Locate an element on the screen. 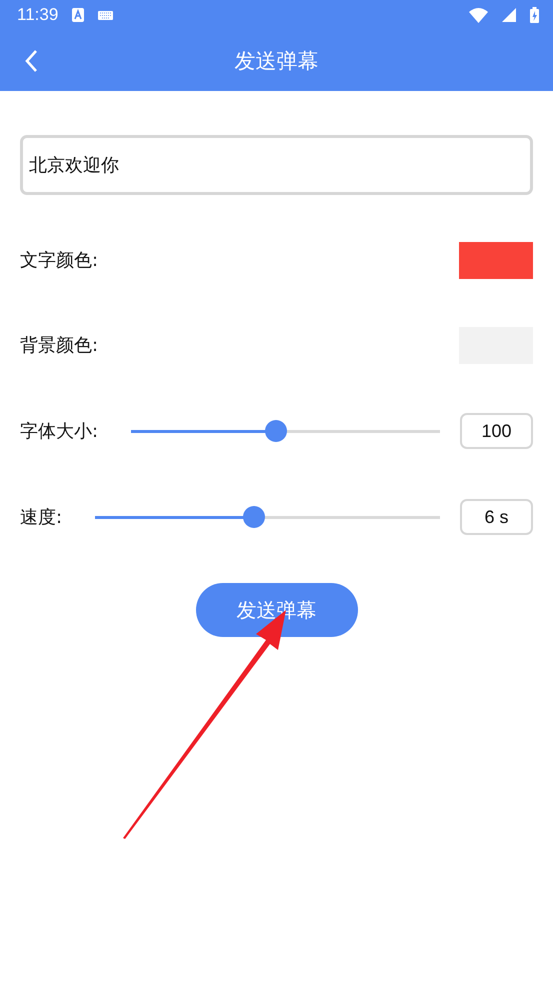 This screenshot has width=553, height=984. value-field: 100 is located at coordinates (496, 431).